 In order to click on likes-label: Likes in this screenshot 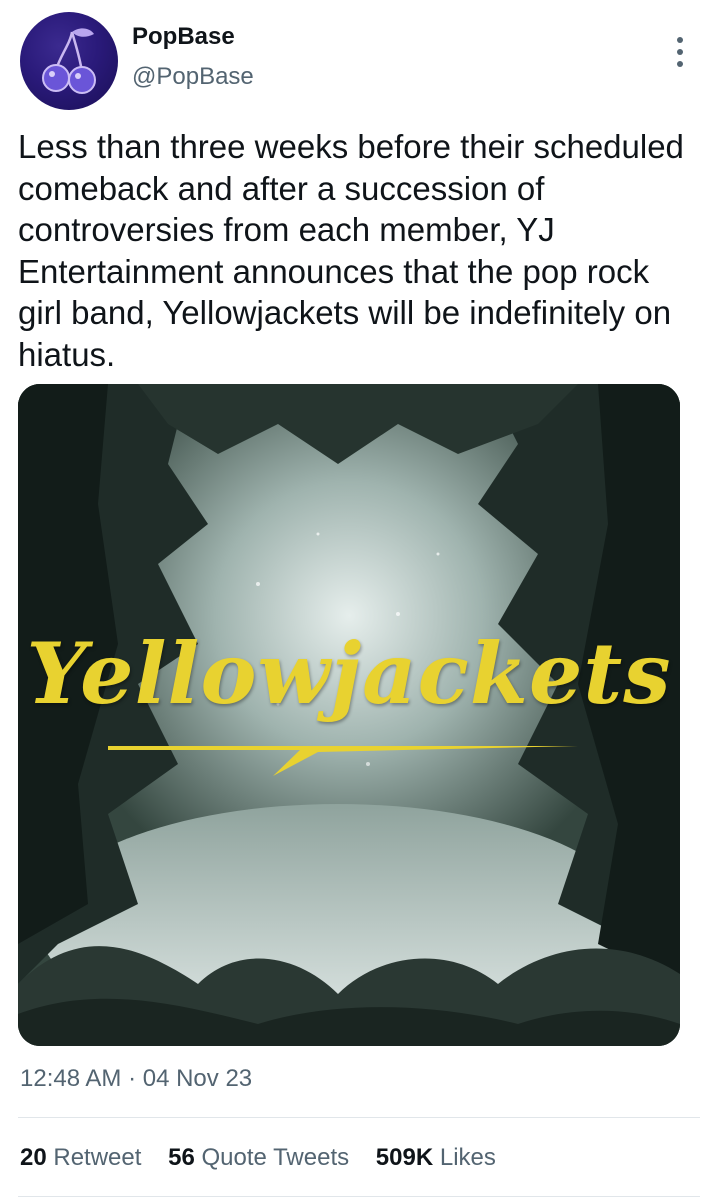, I will do `click(467, 1157)`.